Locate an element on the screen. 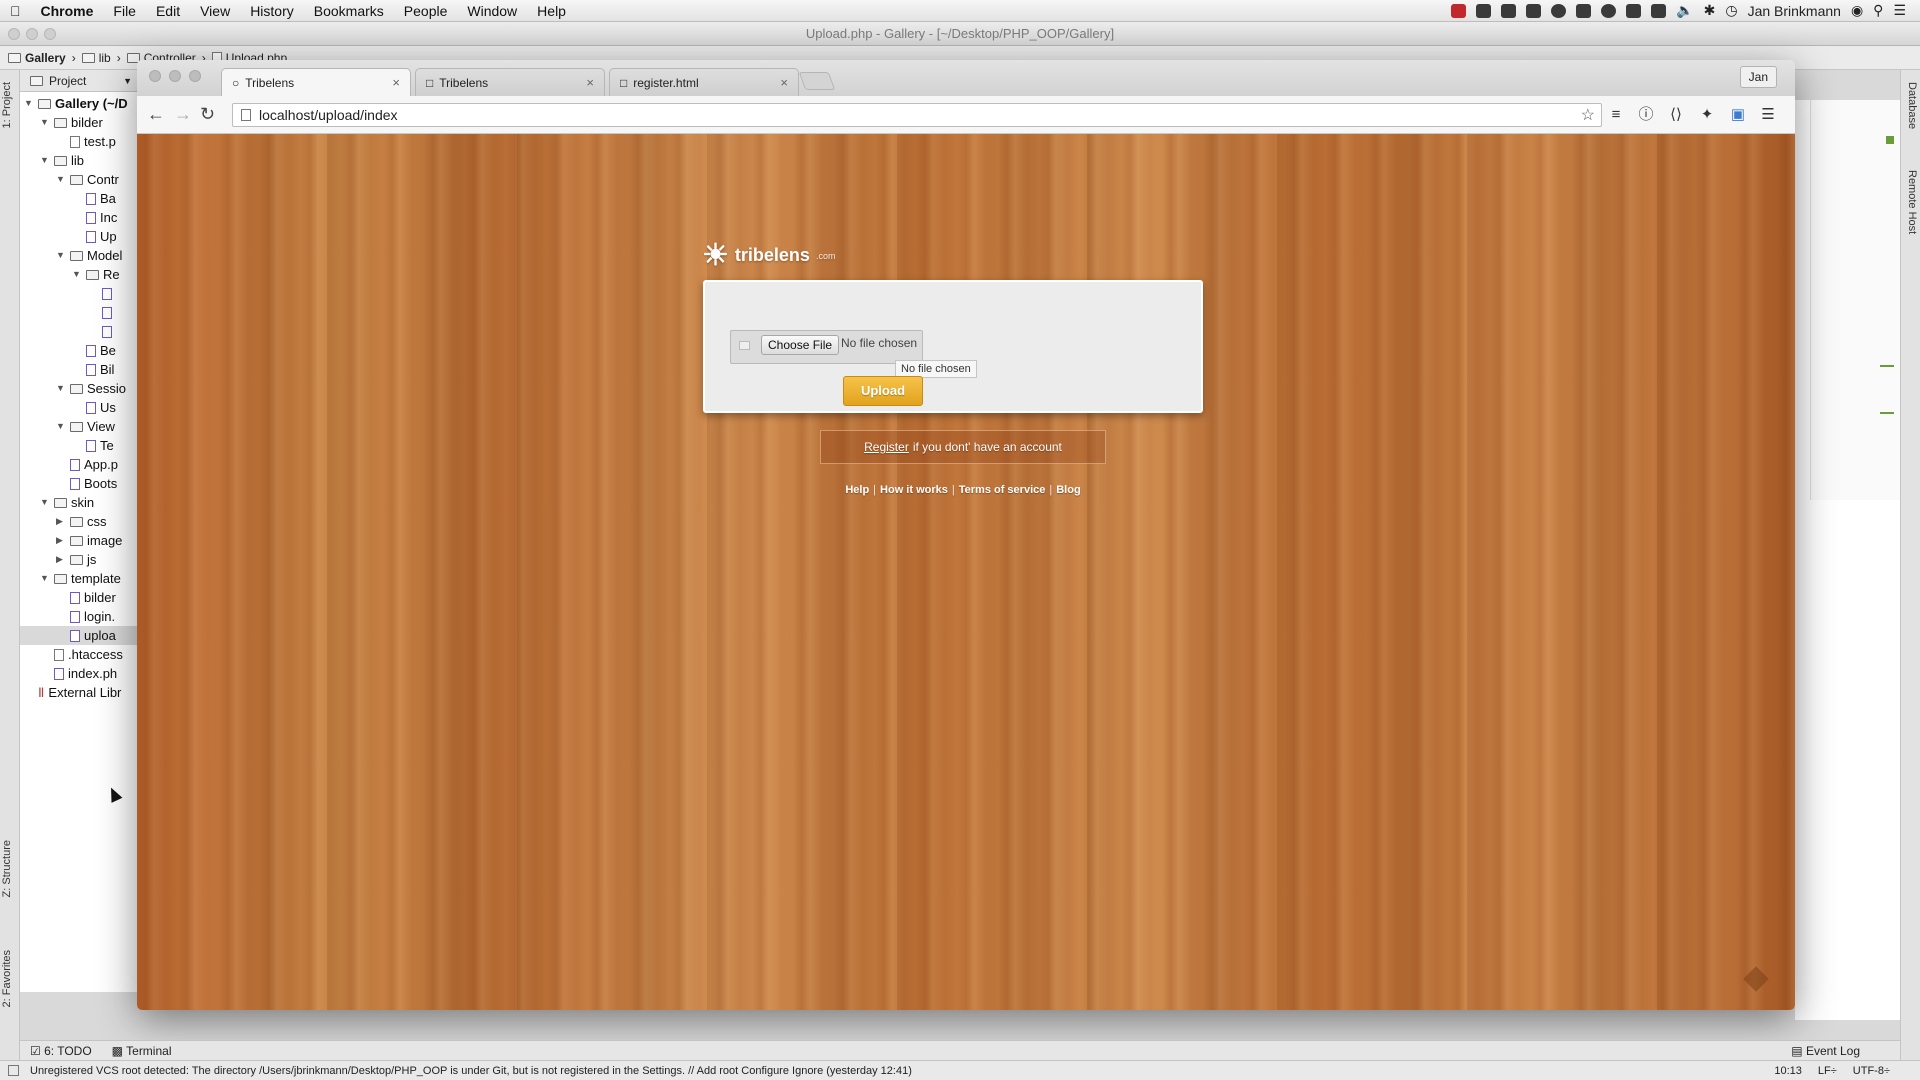 The width and height of the screenshot is (1920, 1080). window-icon: ▣ is located at coordinates (1738, 115).